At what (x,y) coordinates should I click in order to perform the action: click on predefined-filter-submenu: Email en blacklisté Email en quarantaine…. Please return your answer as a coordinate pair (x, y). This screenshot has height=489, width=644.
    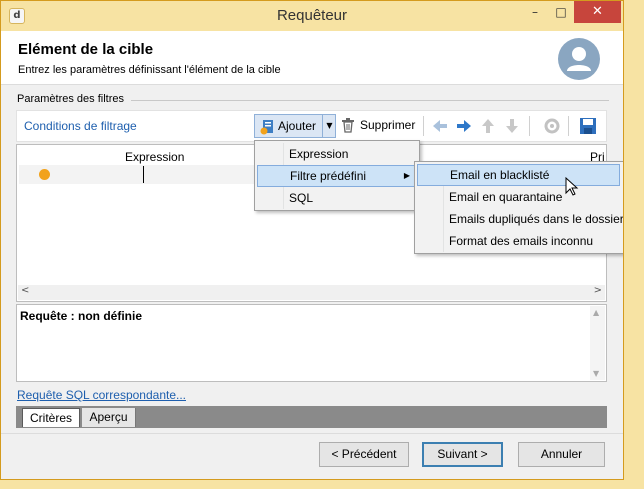
    Looking at the image, I should click on (518, 207).